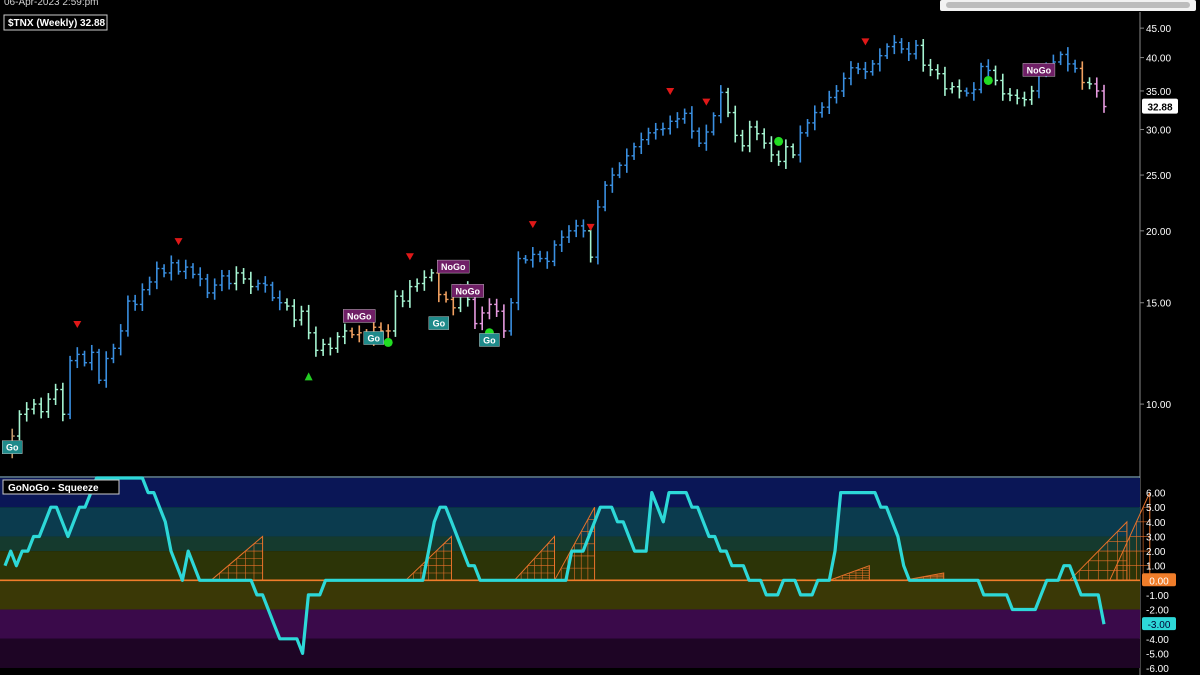  Describe the element at coordinates (178, 242) in the screenshot. I see `down-triangle-marker` at that location.